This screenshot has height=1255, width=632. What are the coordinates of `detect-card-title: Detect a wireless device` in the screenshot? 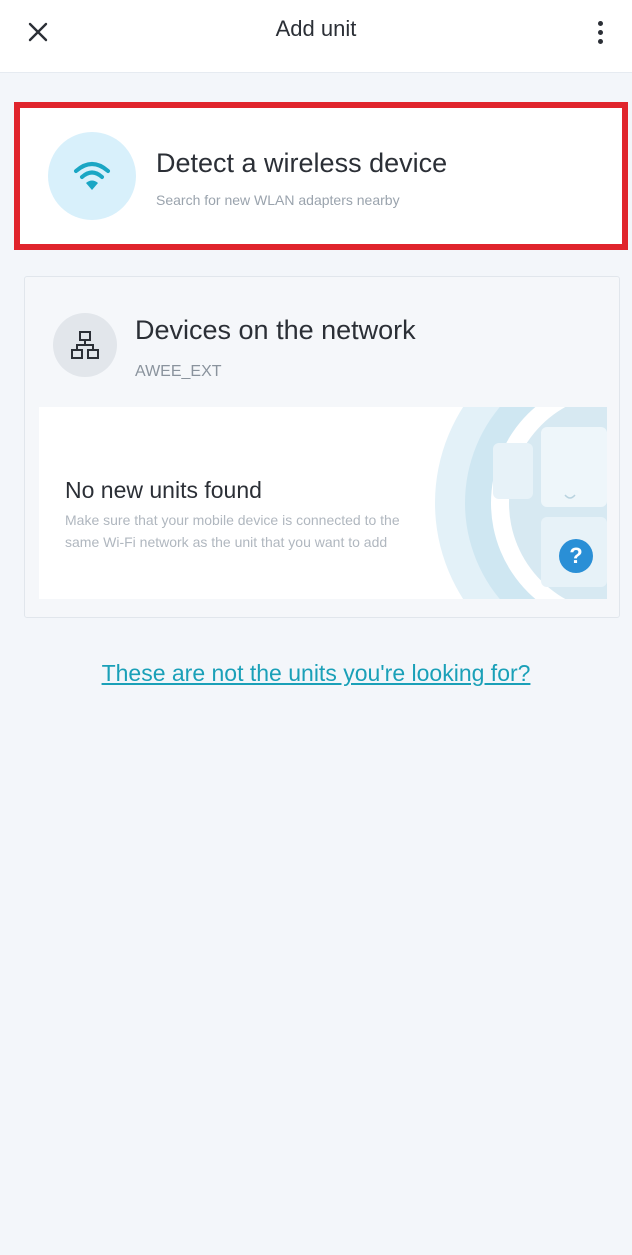 It's located at (302, 163).